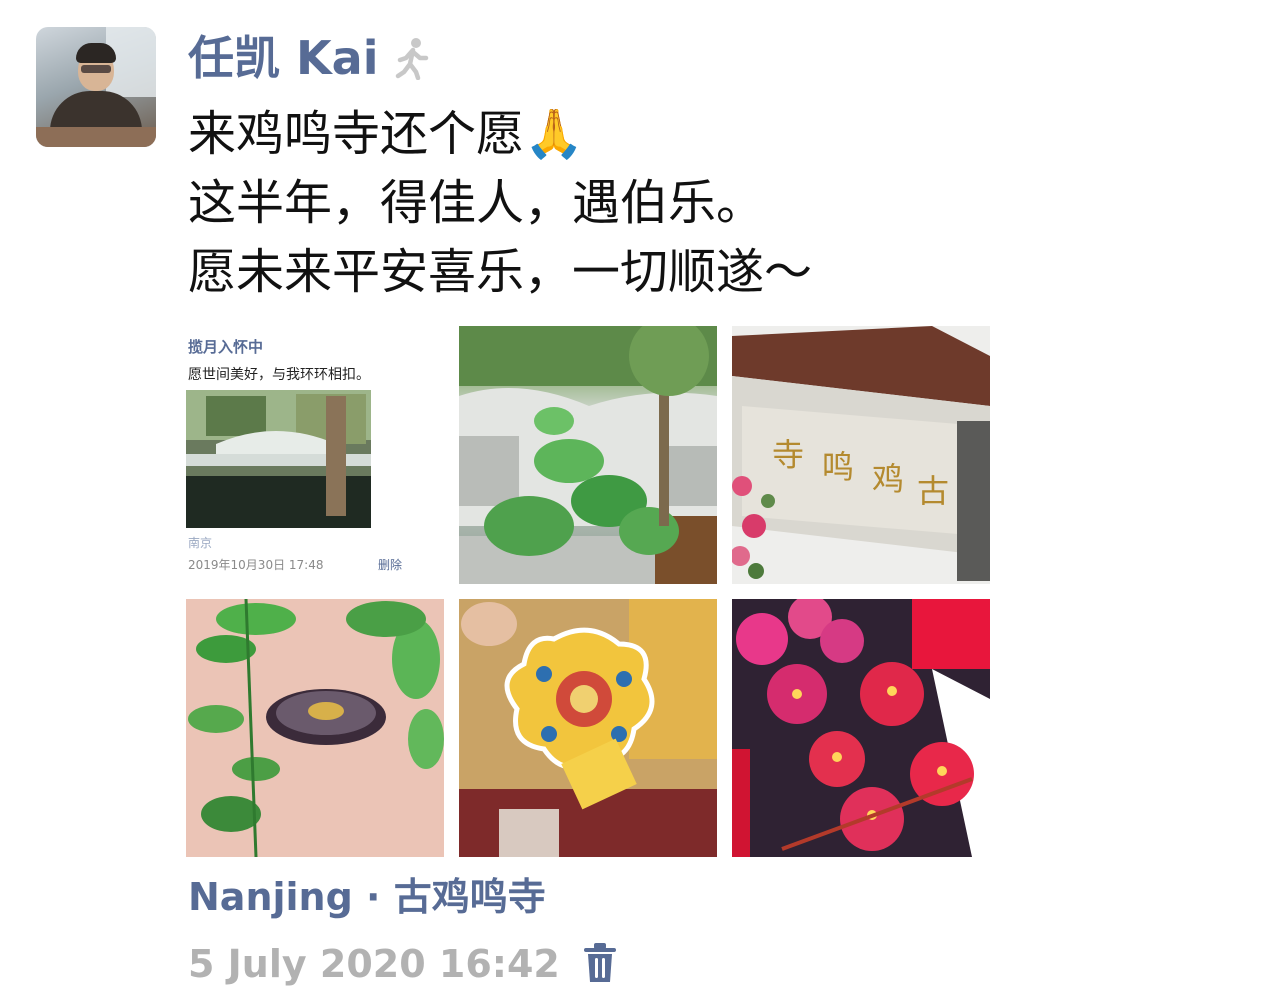  I want to click on author-name: 任凯 Kai, so click(283, 58).